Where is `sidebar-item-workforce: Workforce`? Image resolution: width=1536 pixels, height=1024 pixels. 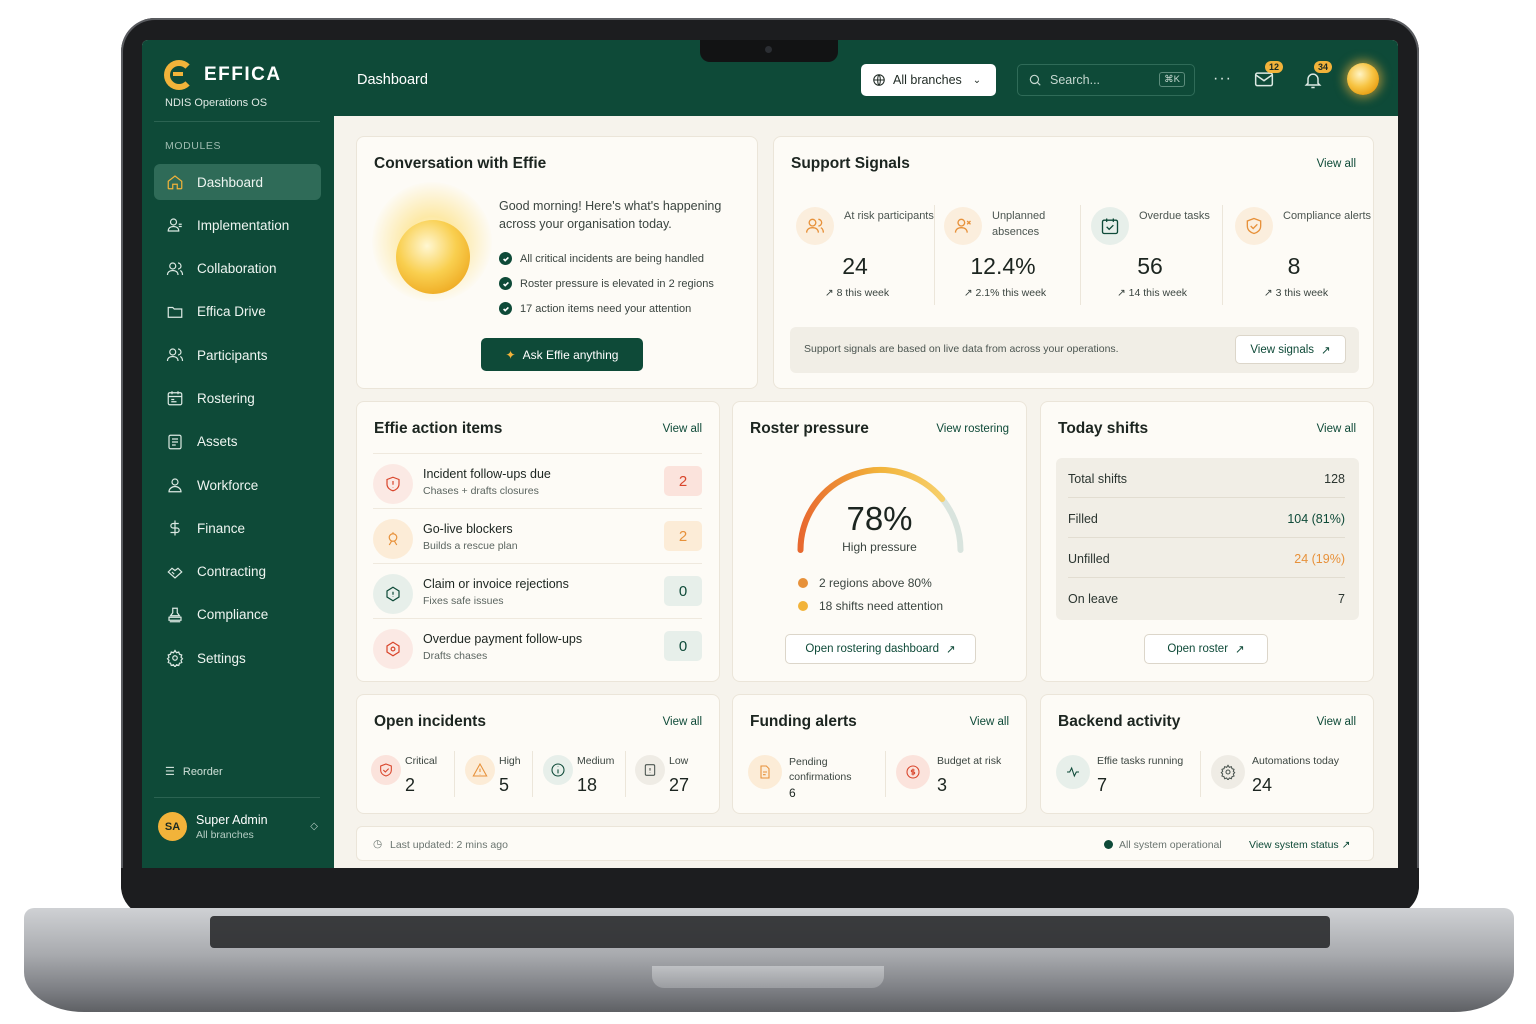
sidebar-item-workforce: Workforce is located at coordinates (237, 485).